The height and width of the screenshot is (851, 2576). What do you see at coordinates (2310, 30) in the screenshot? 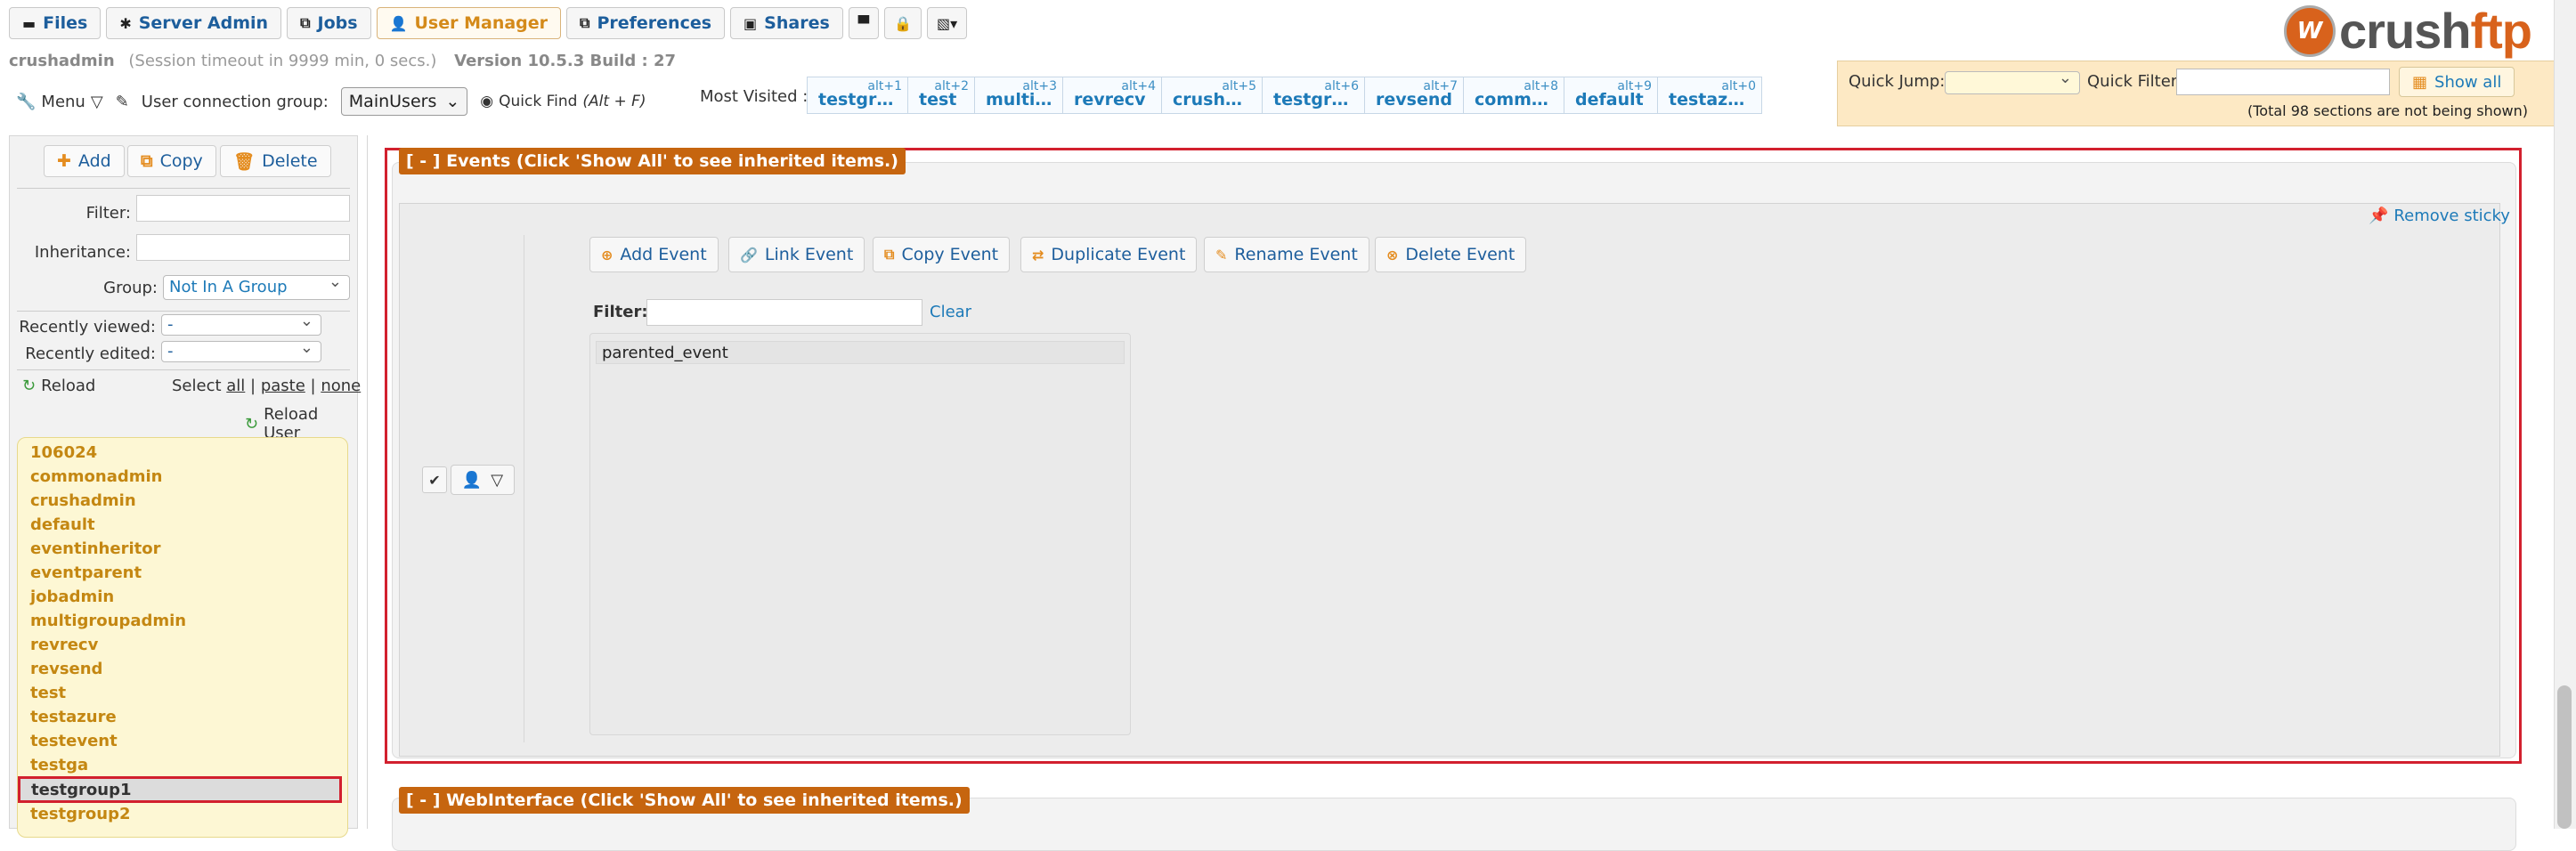
I see `logo-emblem-icon: W` at bounding box center [2310, 30].